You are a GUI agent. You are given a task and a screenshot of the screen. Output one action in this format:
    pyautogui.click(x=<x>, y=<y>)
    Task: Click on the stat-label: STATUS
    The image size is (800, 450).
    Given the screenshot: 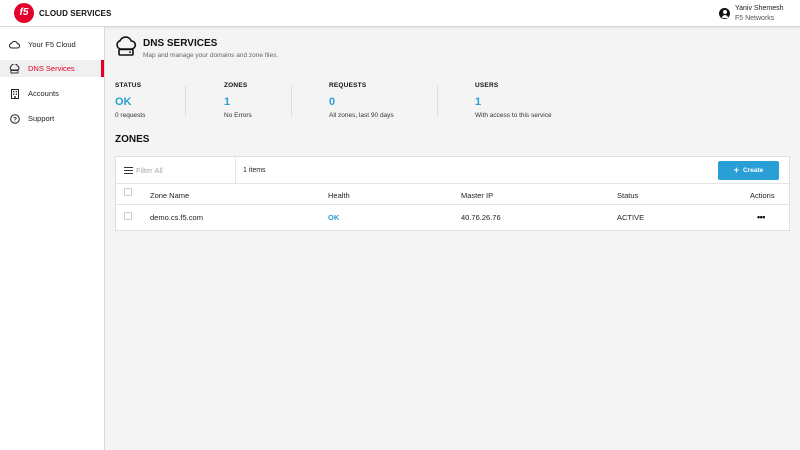 What is the action you would take?
    pyautogui.click(x=128, y=85)
    